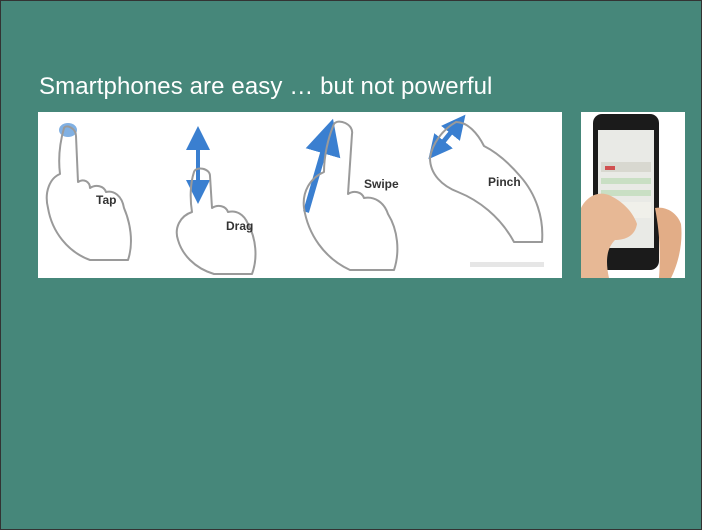 The height and width of the screenshot is (530, 702). What do you see at coordinates (106, 200) in the screenshot?
I see `tap-label: Tap` at bounding box center [106, 200].